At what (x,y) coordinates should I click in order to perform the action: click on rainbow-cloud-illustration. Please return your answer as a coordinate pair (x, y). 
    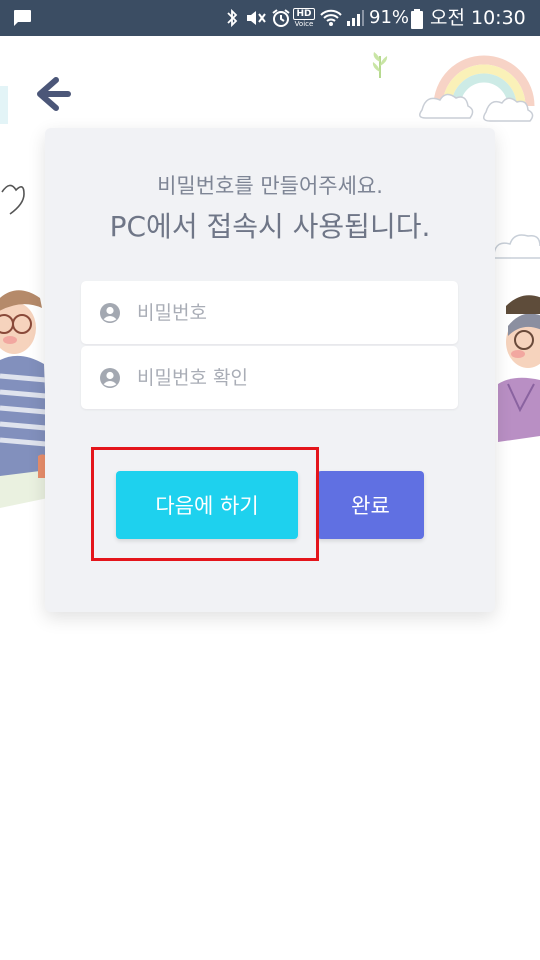
    Looking at the image, I should click on (478, 89).